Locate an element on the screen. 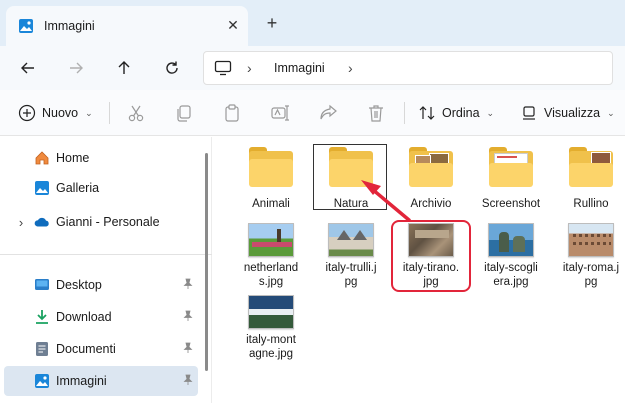 This screenshot has height=403, width=625. image-file-item: italy-scogli era.jpg is located at coordinates (511, 256).